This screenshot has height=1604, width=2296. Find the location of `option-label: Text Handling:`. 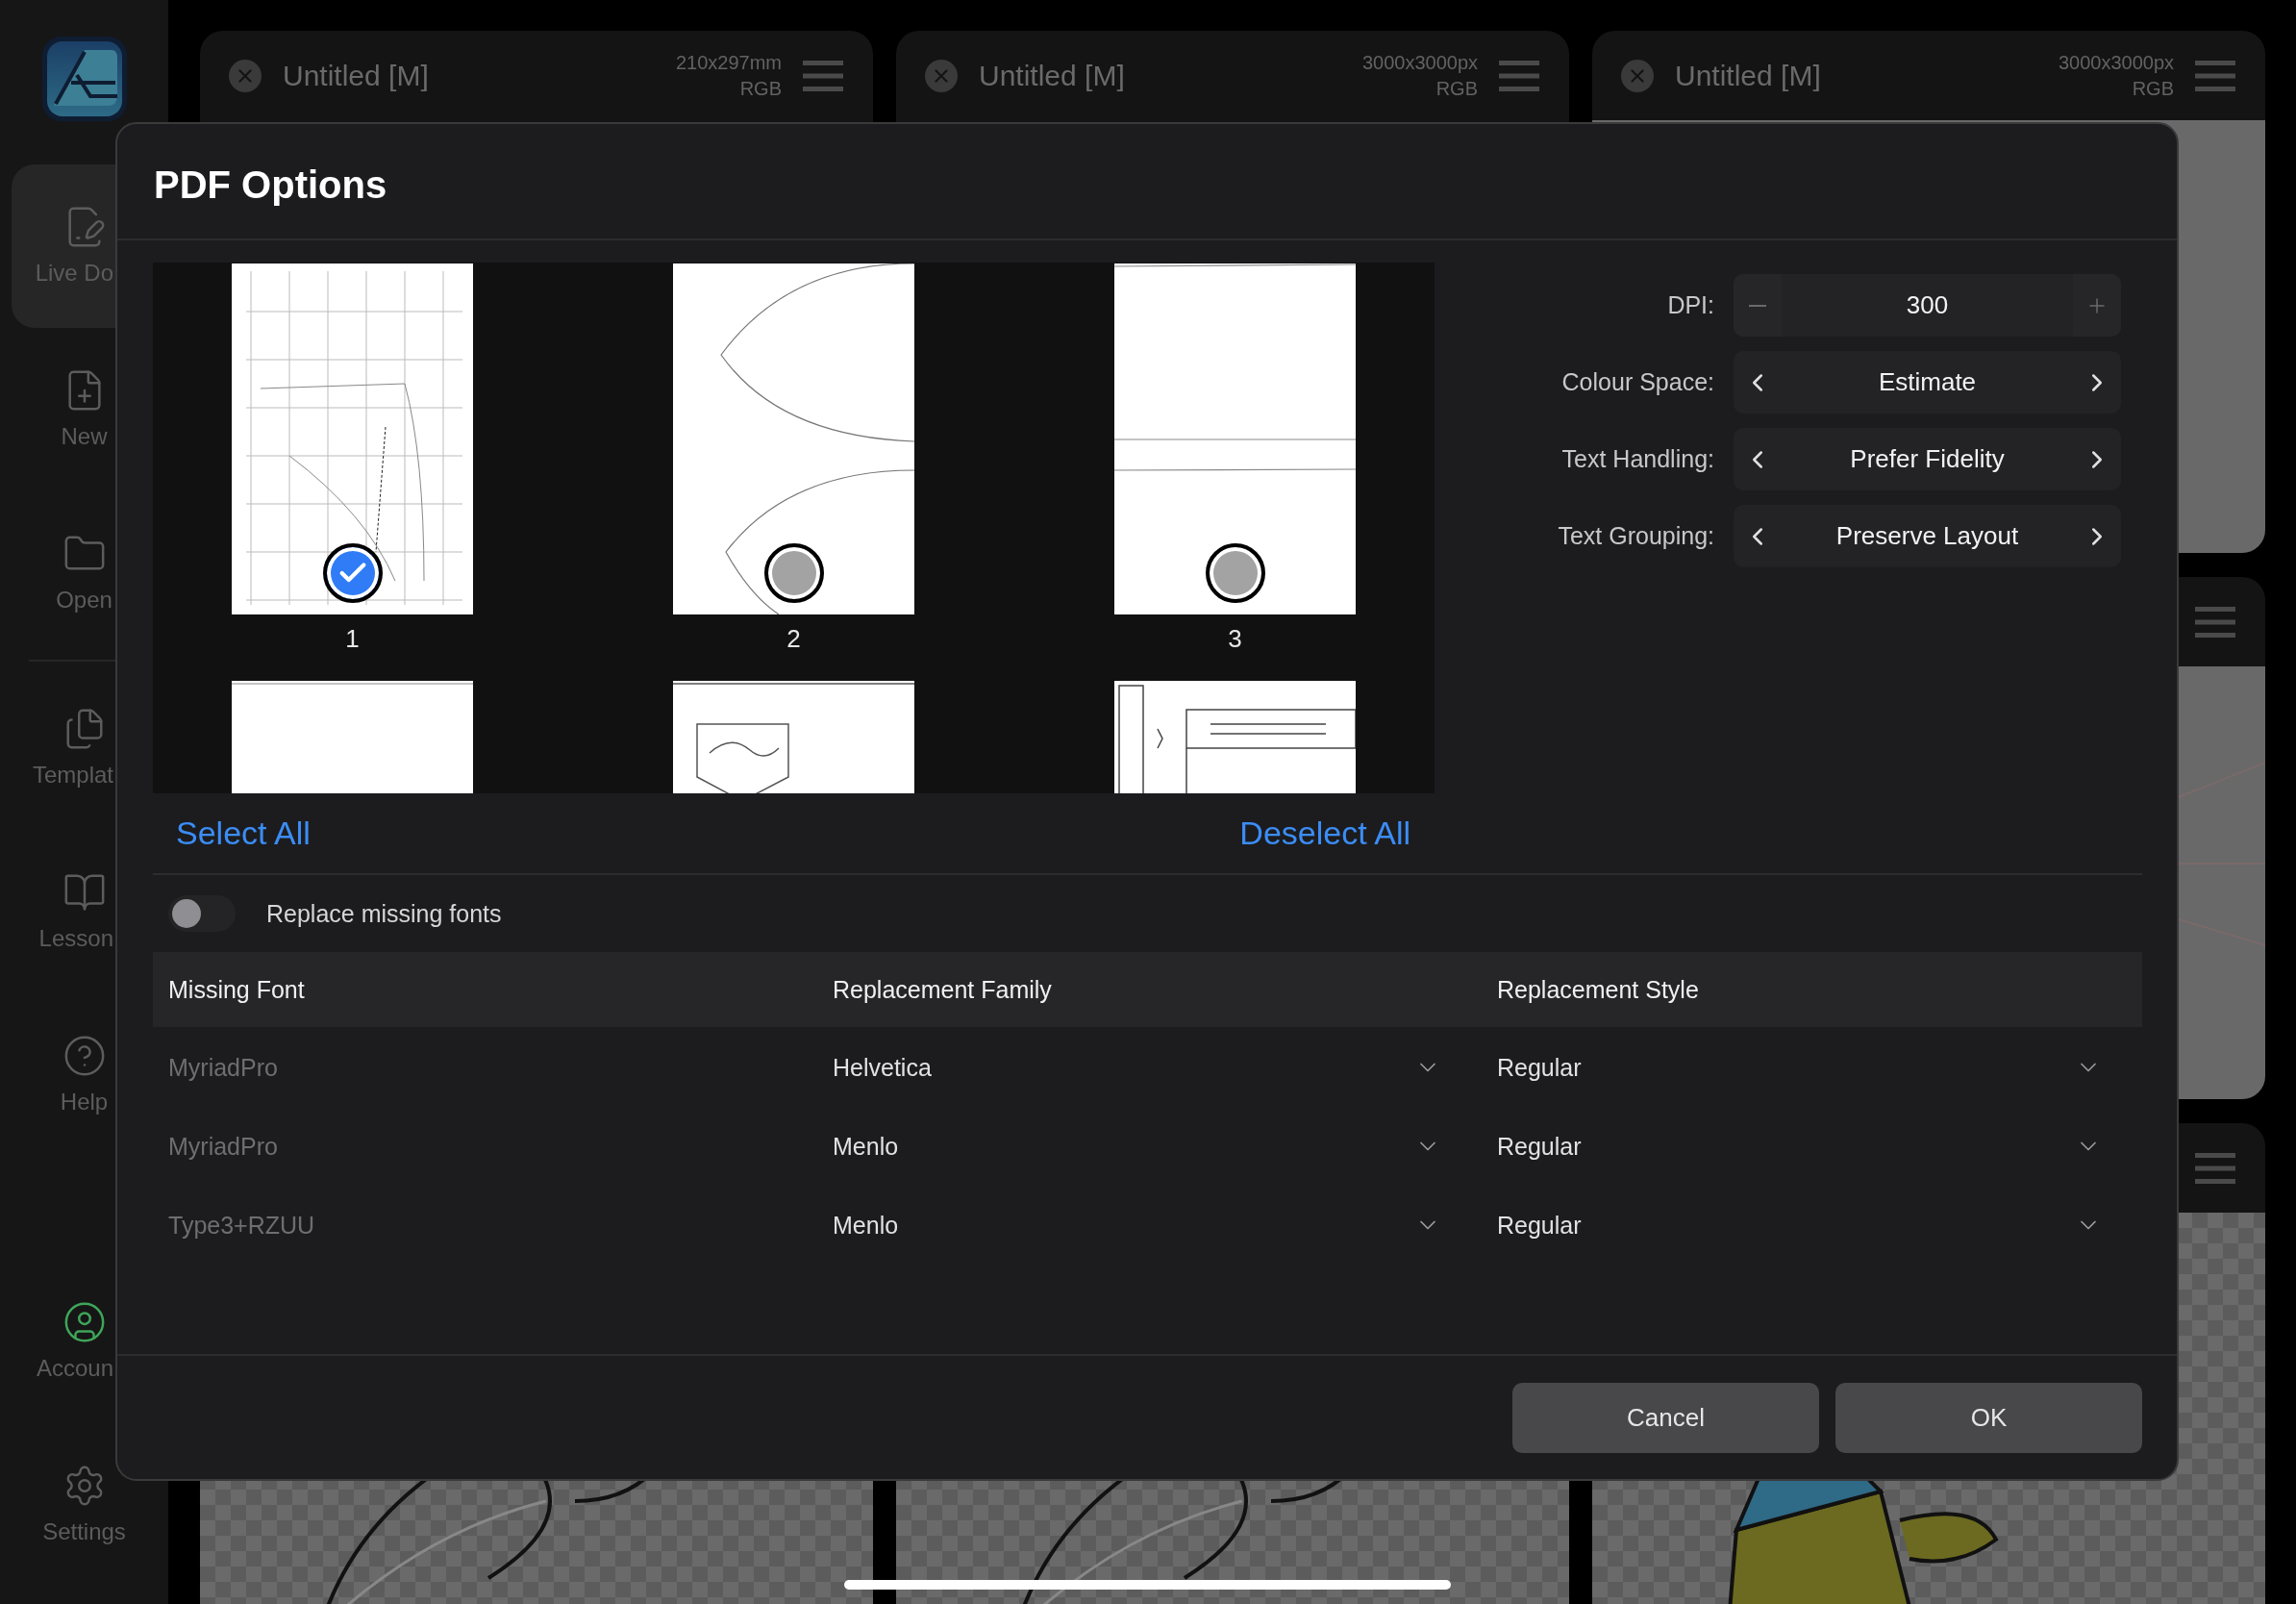

option-label: Text Handling: is located at coordinates (1637, 459).